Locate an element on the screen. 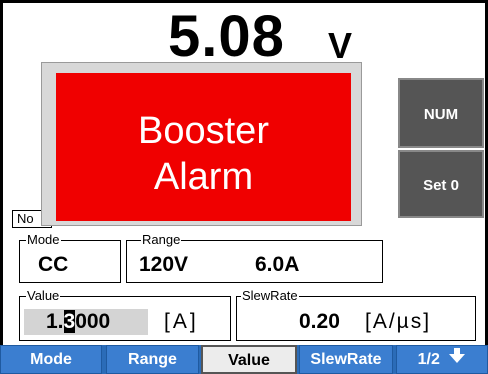 This screenshot has width=488, height=374. range-field: Range 120V 6.0A is located at coordinates (254, 257).